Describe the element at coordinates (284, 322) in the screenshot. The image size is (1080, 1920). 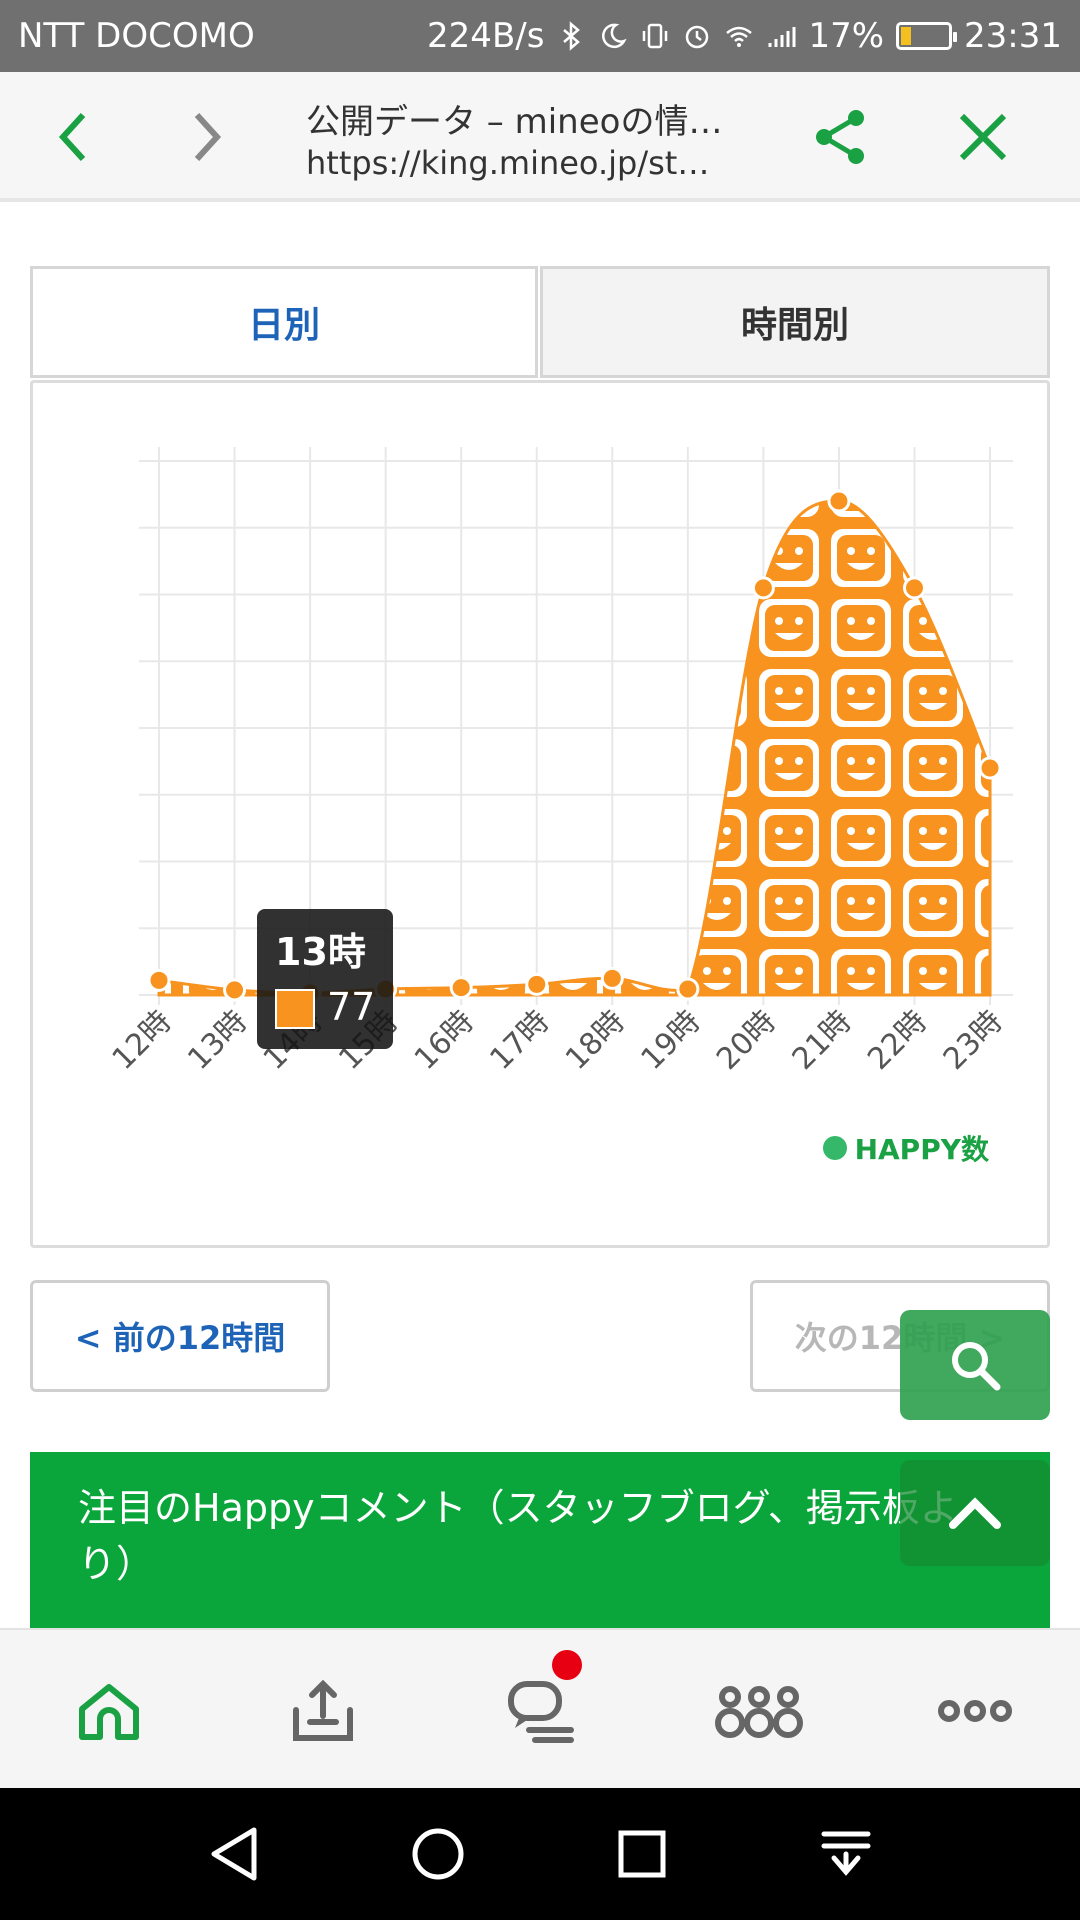
I see `tab-daily: 日別` at that location.